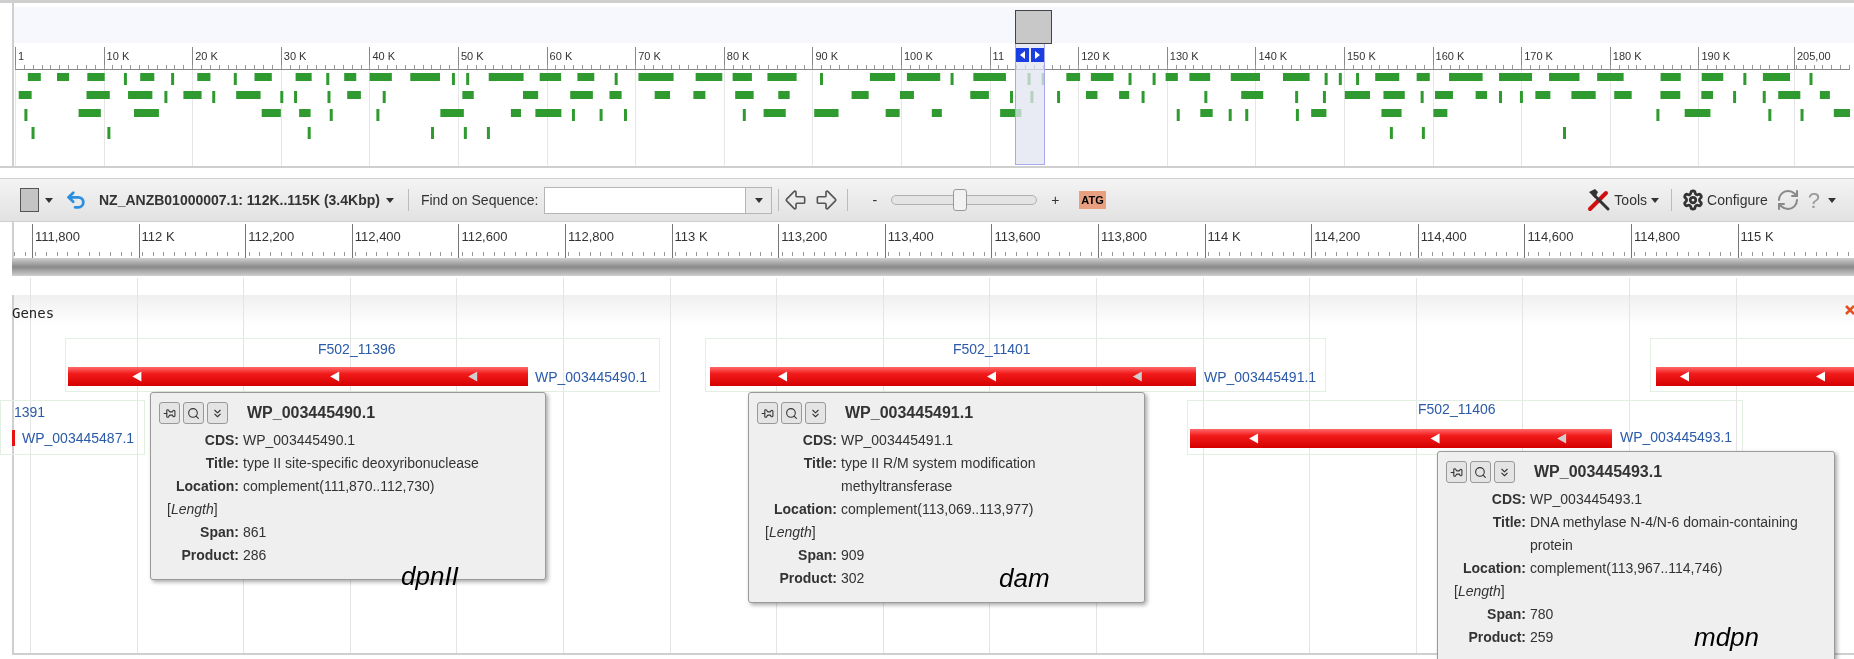  What do you see at coordinates (1055, 200) in the screenshot?
I see `zoom-in-label: +` at bounding box center [1055, 200].